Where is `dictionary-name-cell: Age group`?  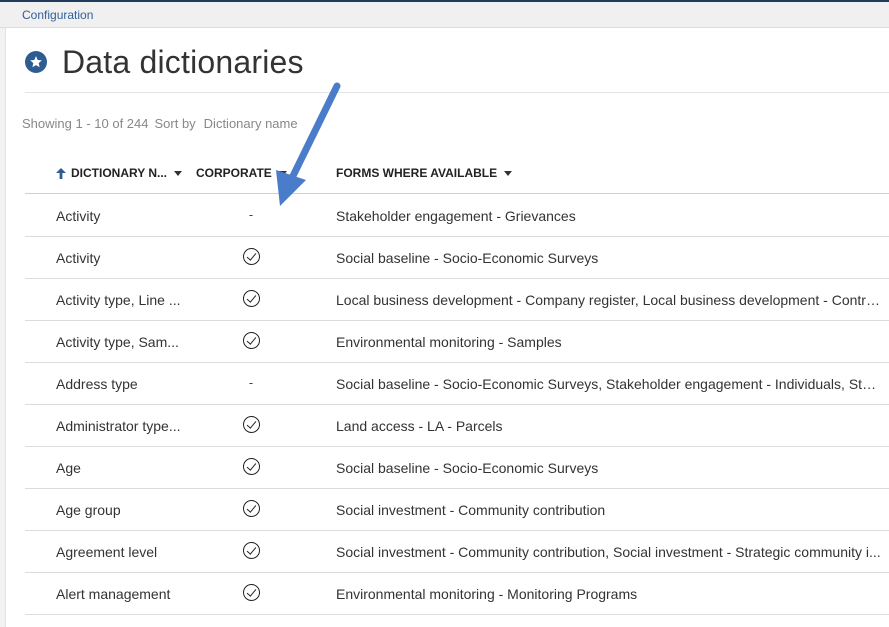
dictionary-name-cell: Age group is located at coordinates (120, 510).